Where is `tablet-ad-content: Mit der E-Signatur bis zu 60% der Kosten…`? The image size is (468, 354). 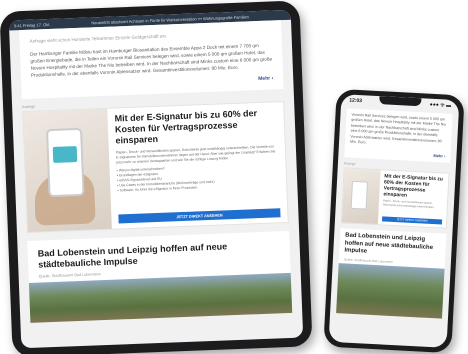 tablet-ad-content: Mit der E-Signatur bis zu 60% der Kosten… is located at coordinates (197, 165).